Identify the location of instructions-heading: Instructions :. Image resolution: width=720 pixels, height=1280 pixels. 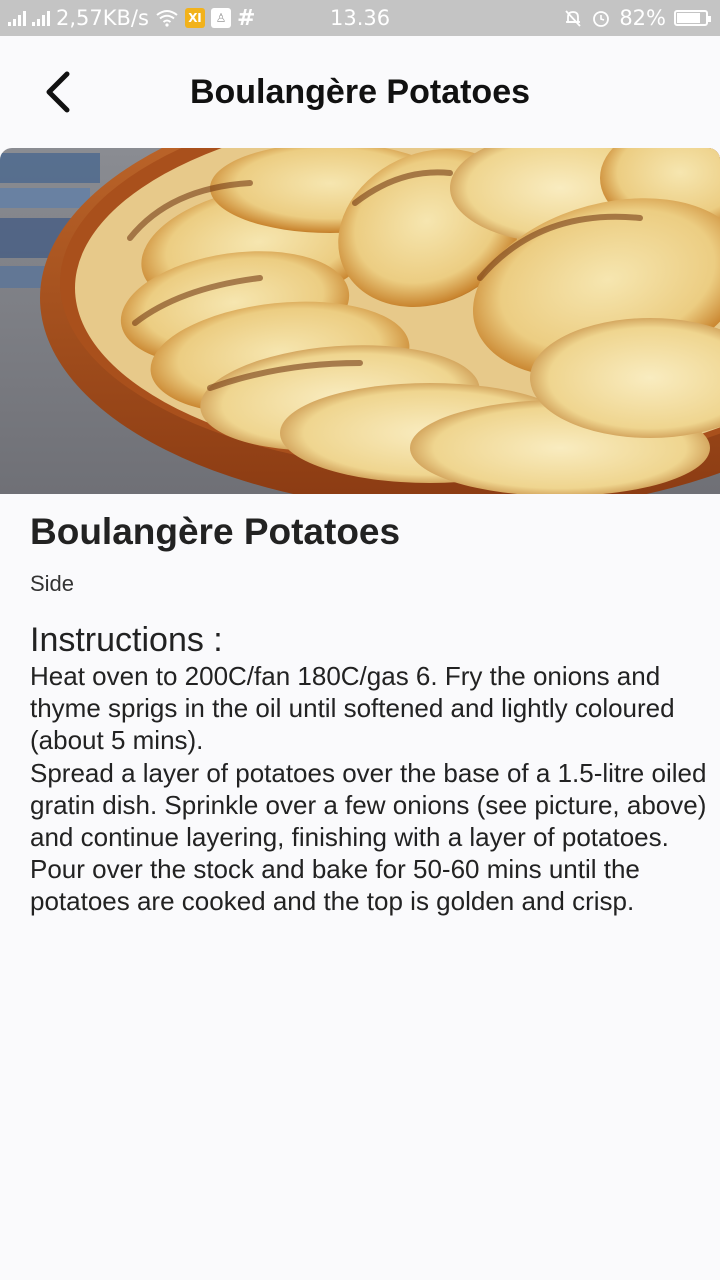
(126, 640).